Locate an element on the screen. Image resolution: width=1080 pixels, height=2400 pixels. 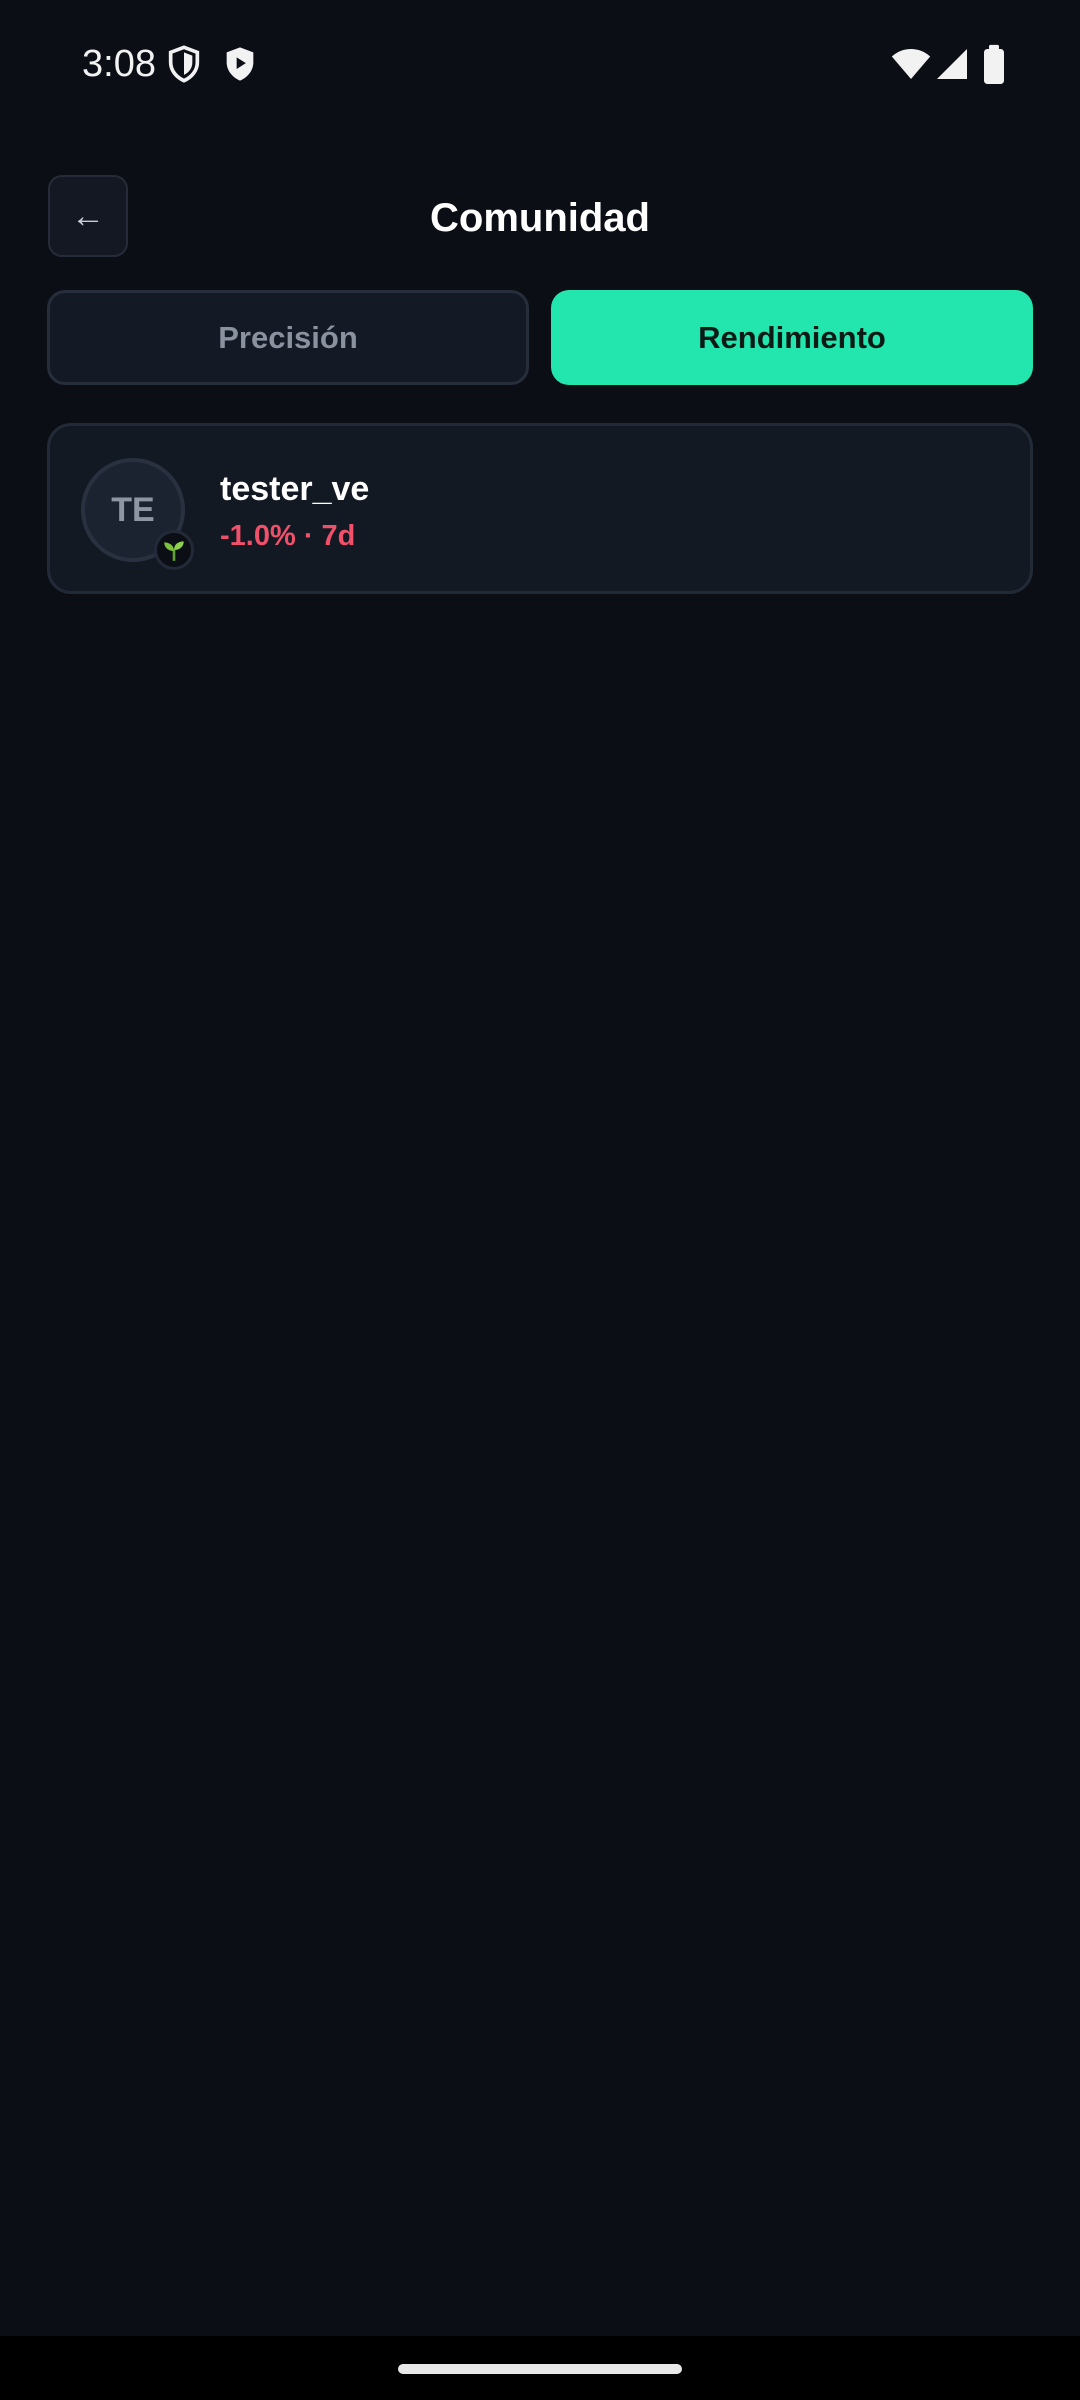
tab-label: Precisión is located at coordinates (288, 337).